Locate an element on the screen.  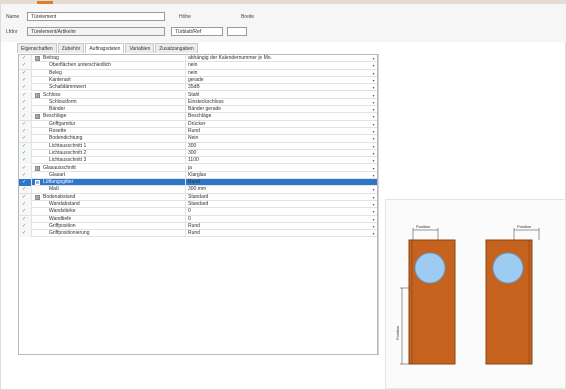
grid-row: ✓ Lichtausschnitt 3 1100 ▾ is located at coordinates (198, 161).